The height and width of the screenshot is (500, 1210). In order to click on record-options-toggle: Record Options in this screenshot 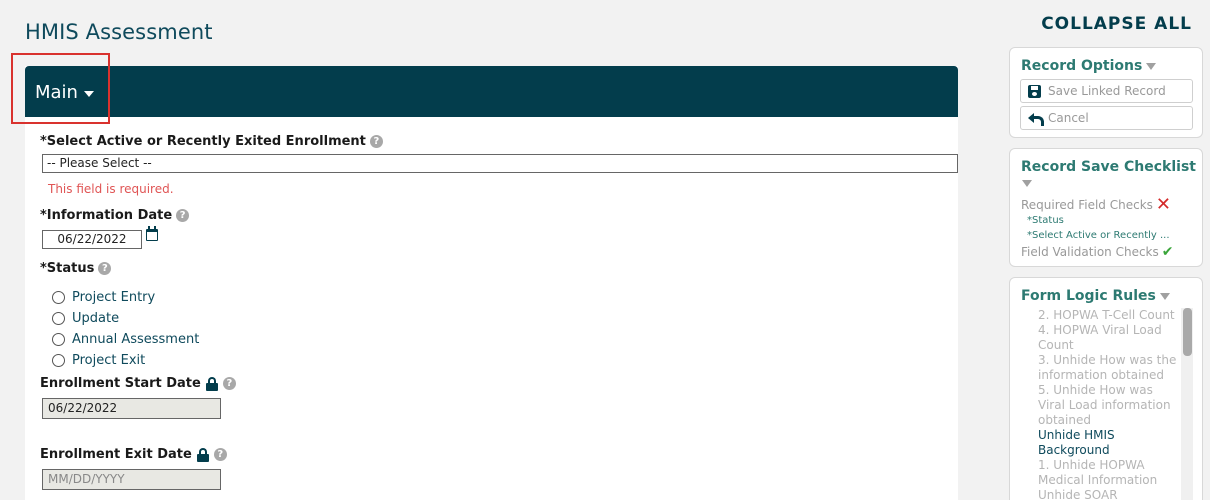, I will do `click(1089, 66)`.